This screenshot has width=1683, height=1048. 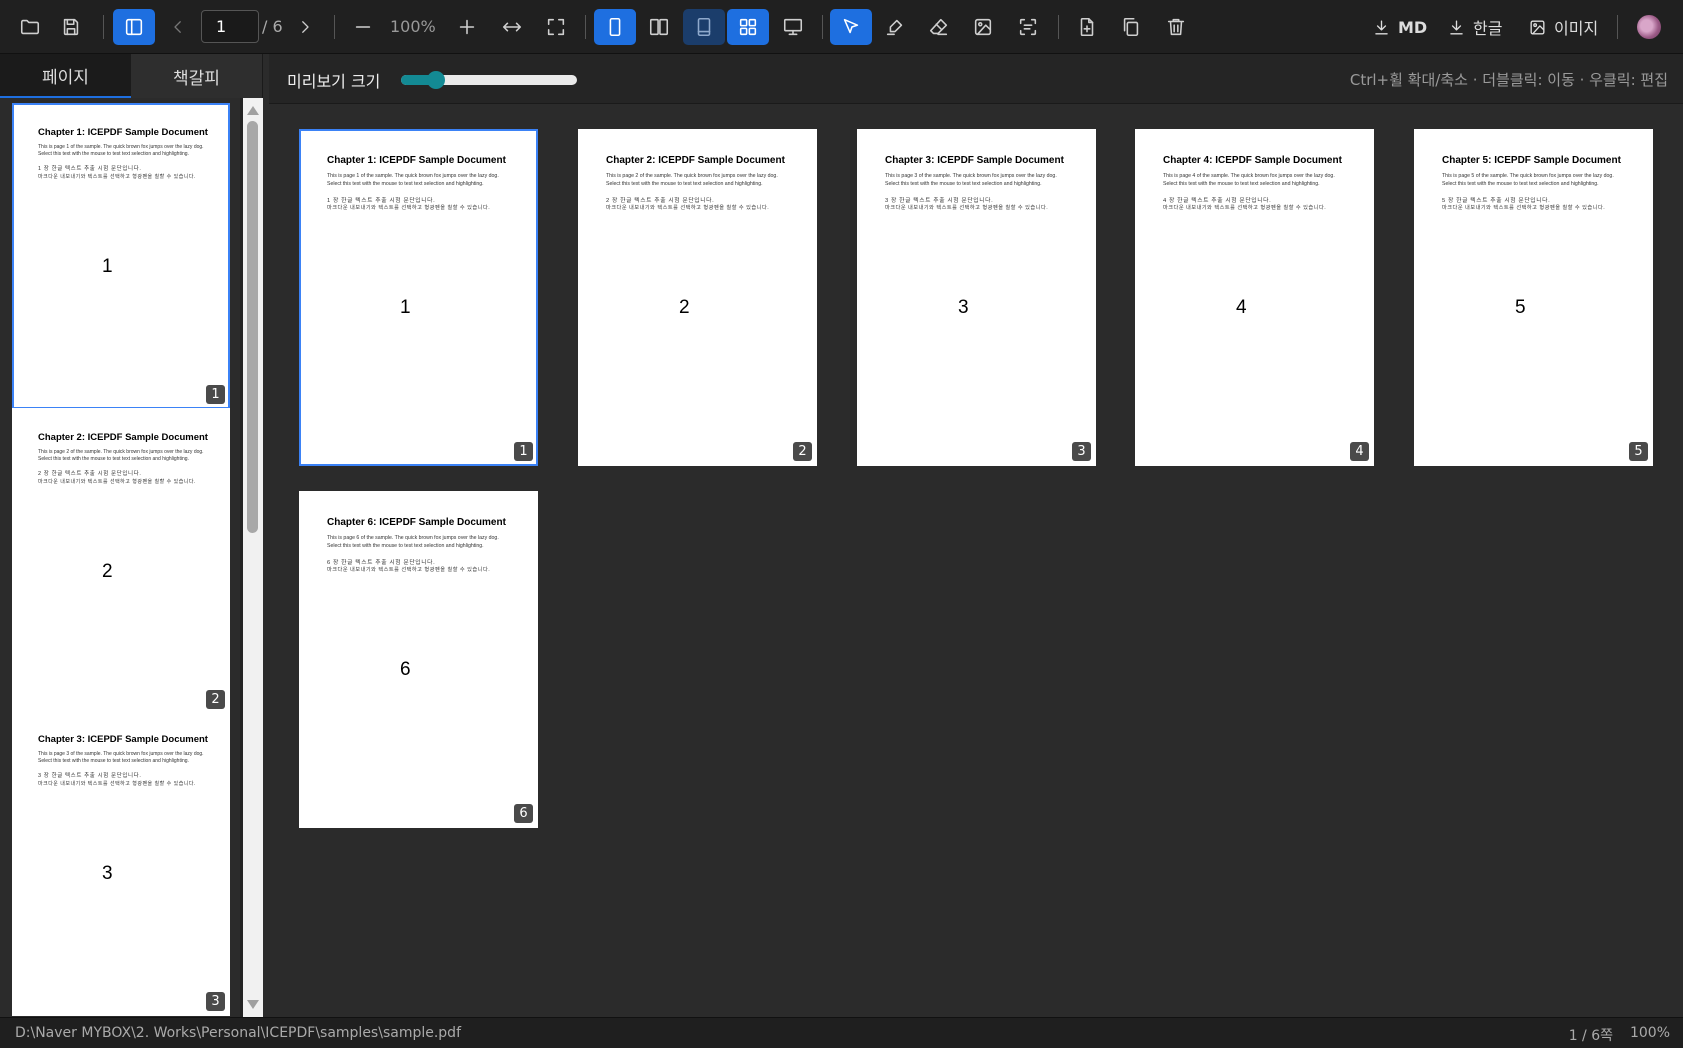 I want to click on export-md-label: MD, so click(x=1413, y=27).